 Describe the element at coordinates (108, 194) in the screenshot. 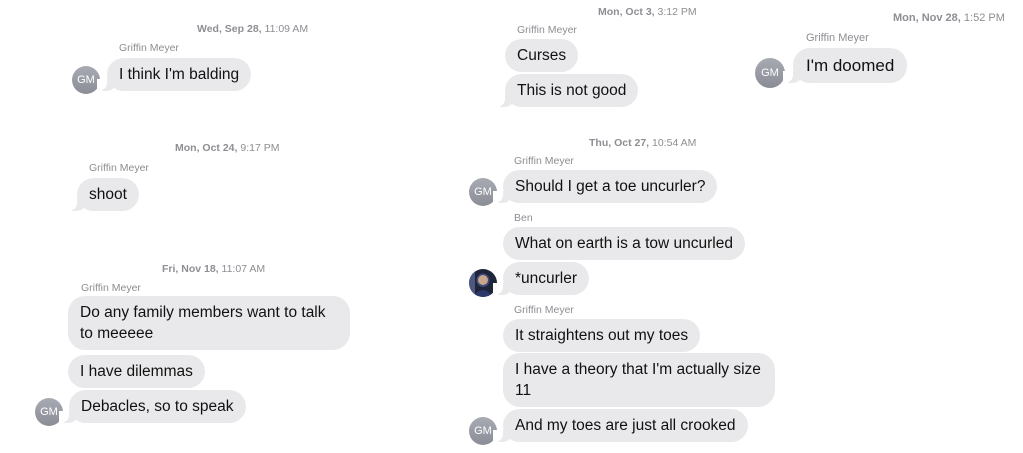

I see `message-text: shoot` at that location.